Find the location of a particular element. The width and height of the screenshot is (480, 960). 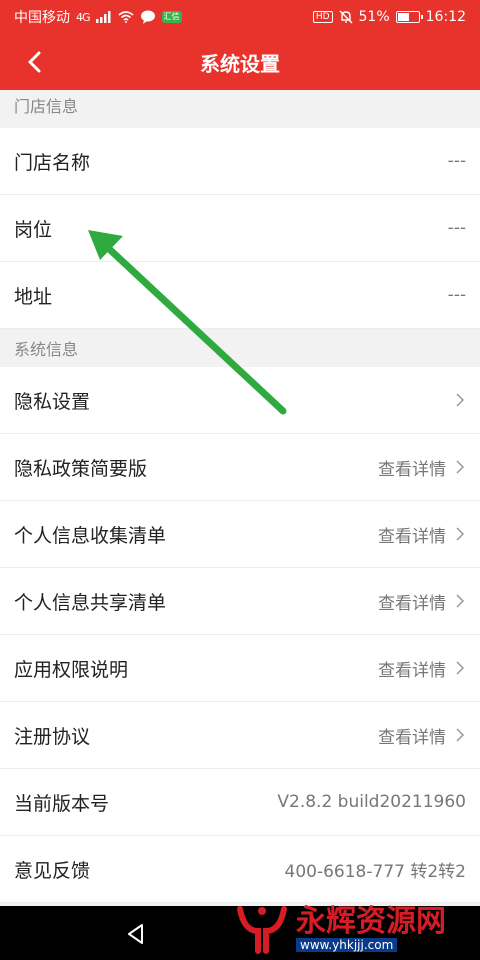

row-store-name: 门店名称 --- is located at coordinates (240, 161).